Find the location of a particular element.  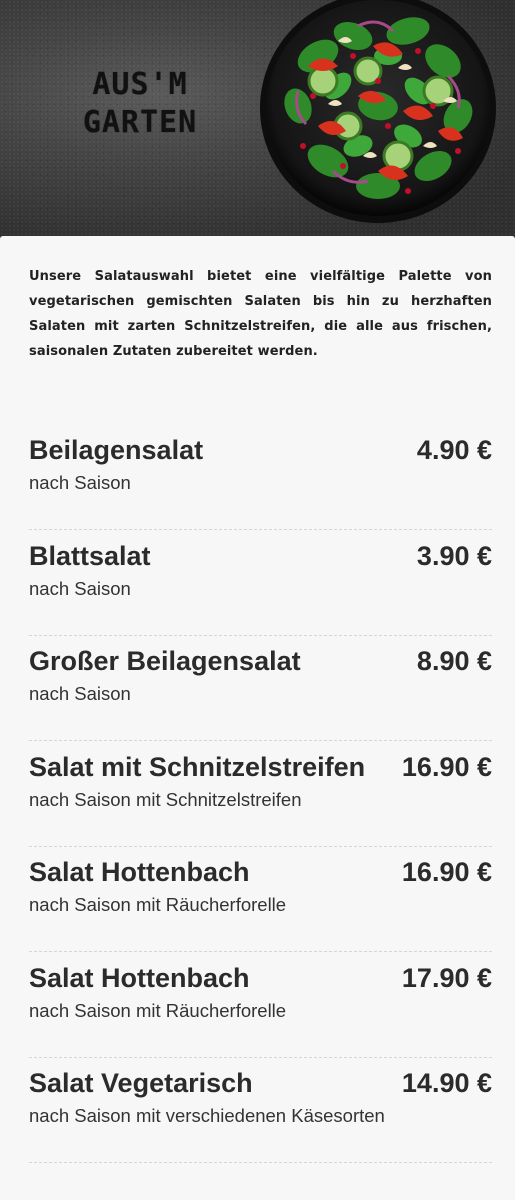

menu-item: Großer Beilagensalat 8.90 € nach Saison is located at coordinates (260, 698).